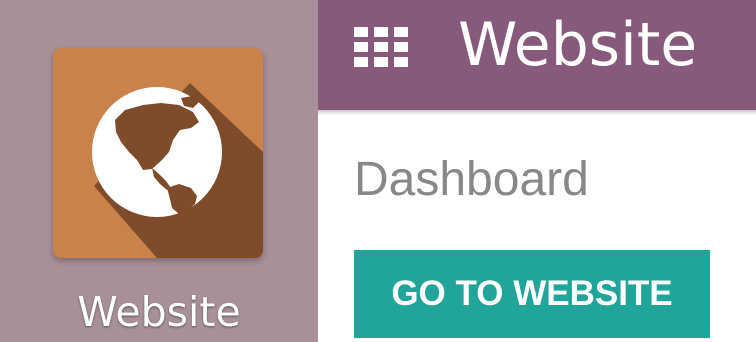 This screenshot has height=342, width=756. What do you see at coordinates (159, 312) in the screenshot?
I see `app-tile-label: Website` at bounding box center [159, 312].